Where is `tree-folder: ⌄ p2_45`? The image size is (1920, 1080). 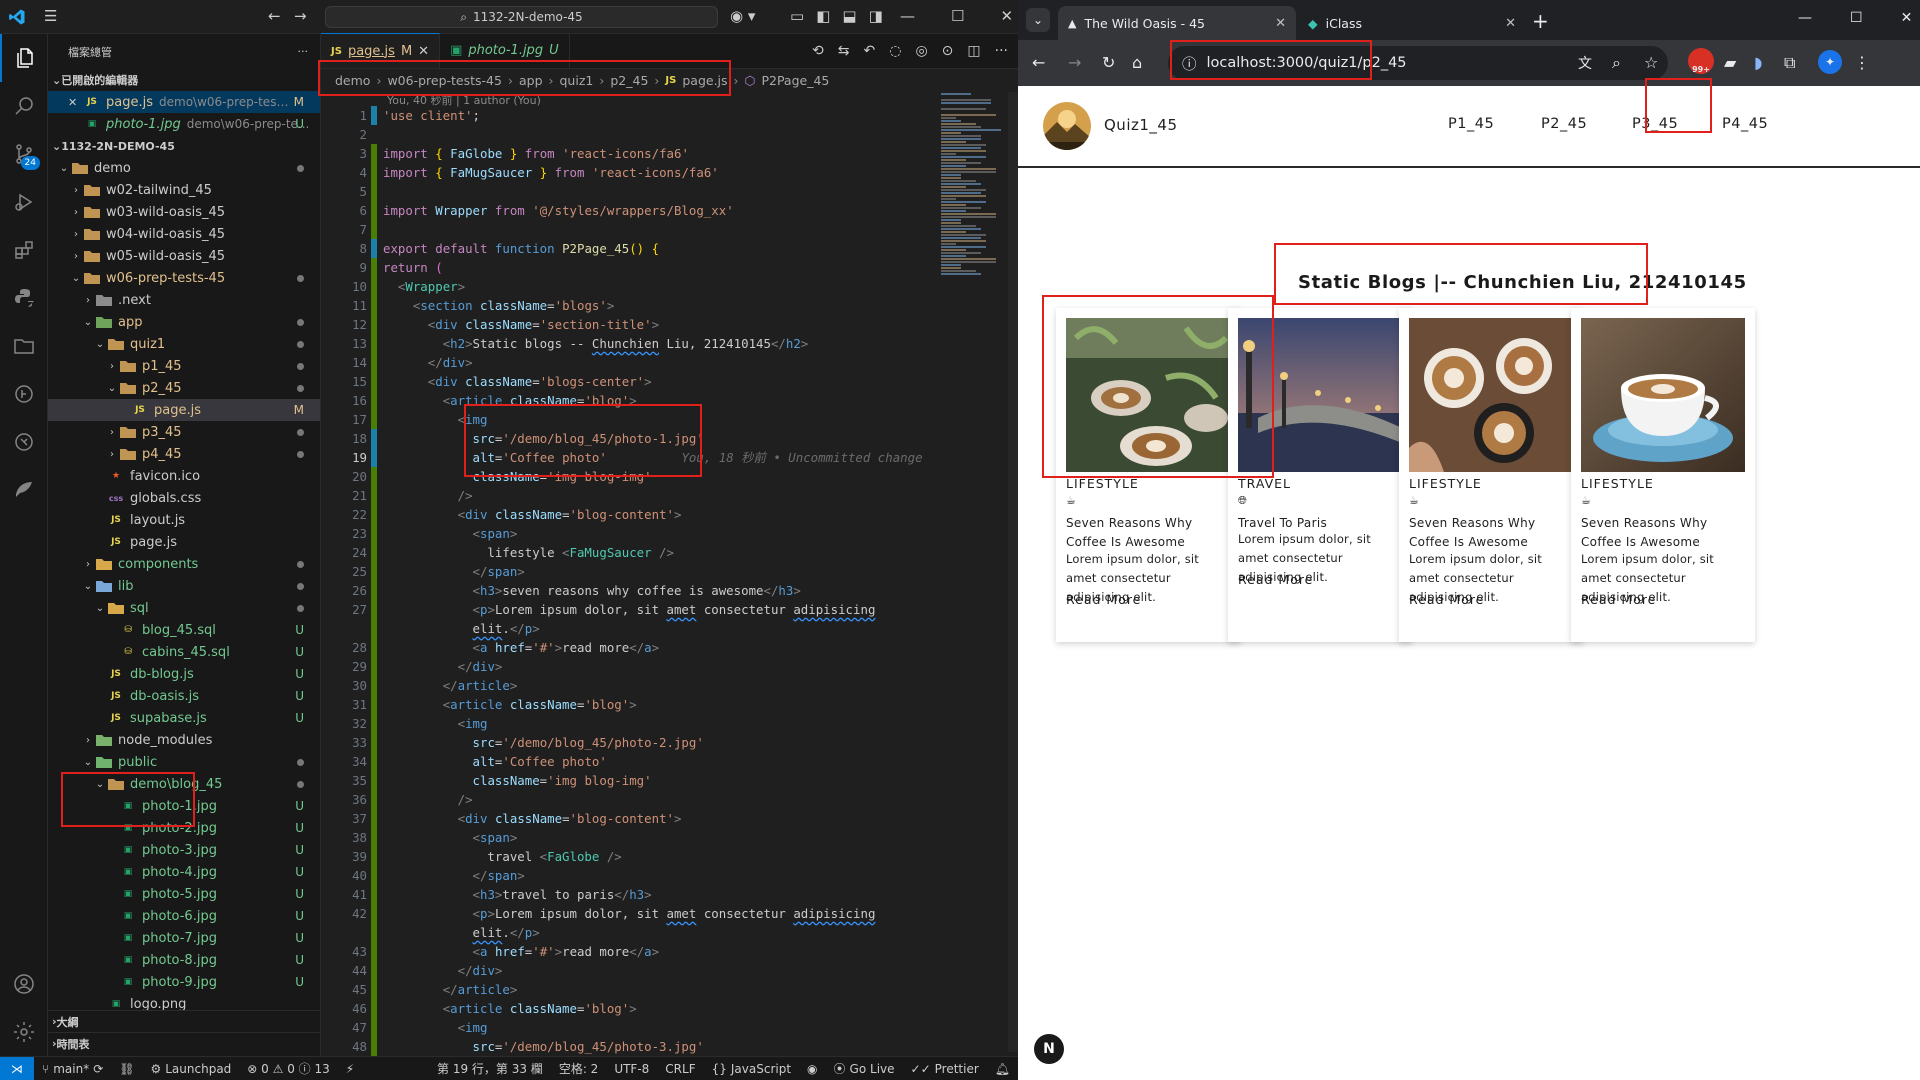
tree-folder: ⌄ p2_45 is located at coordinates (184, 388).